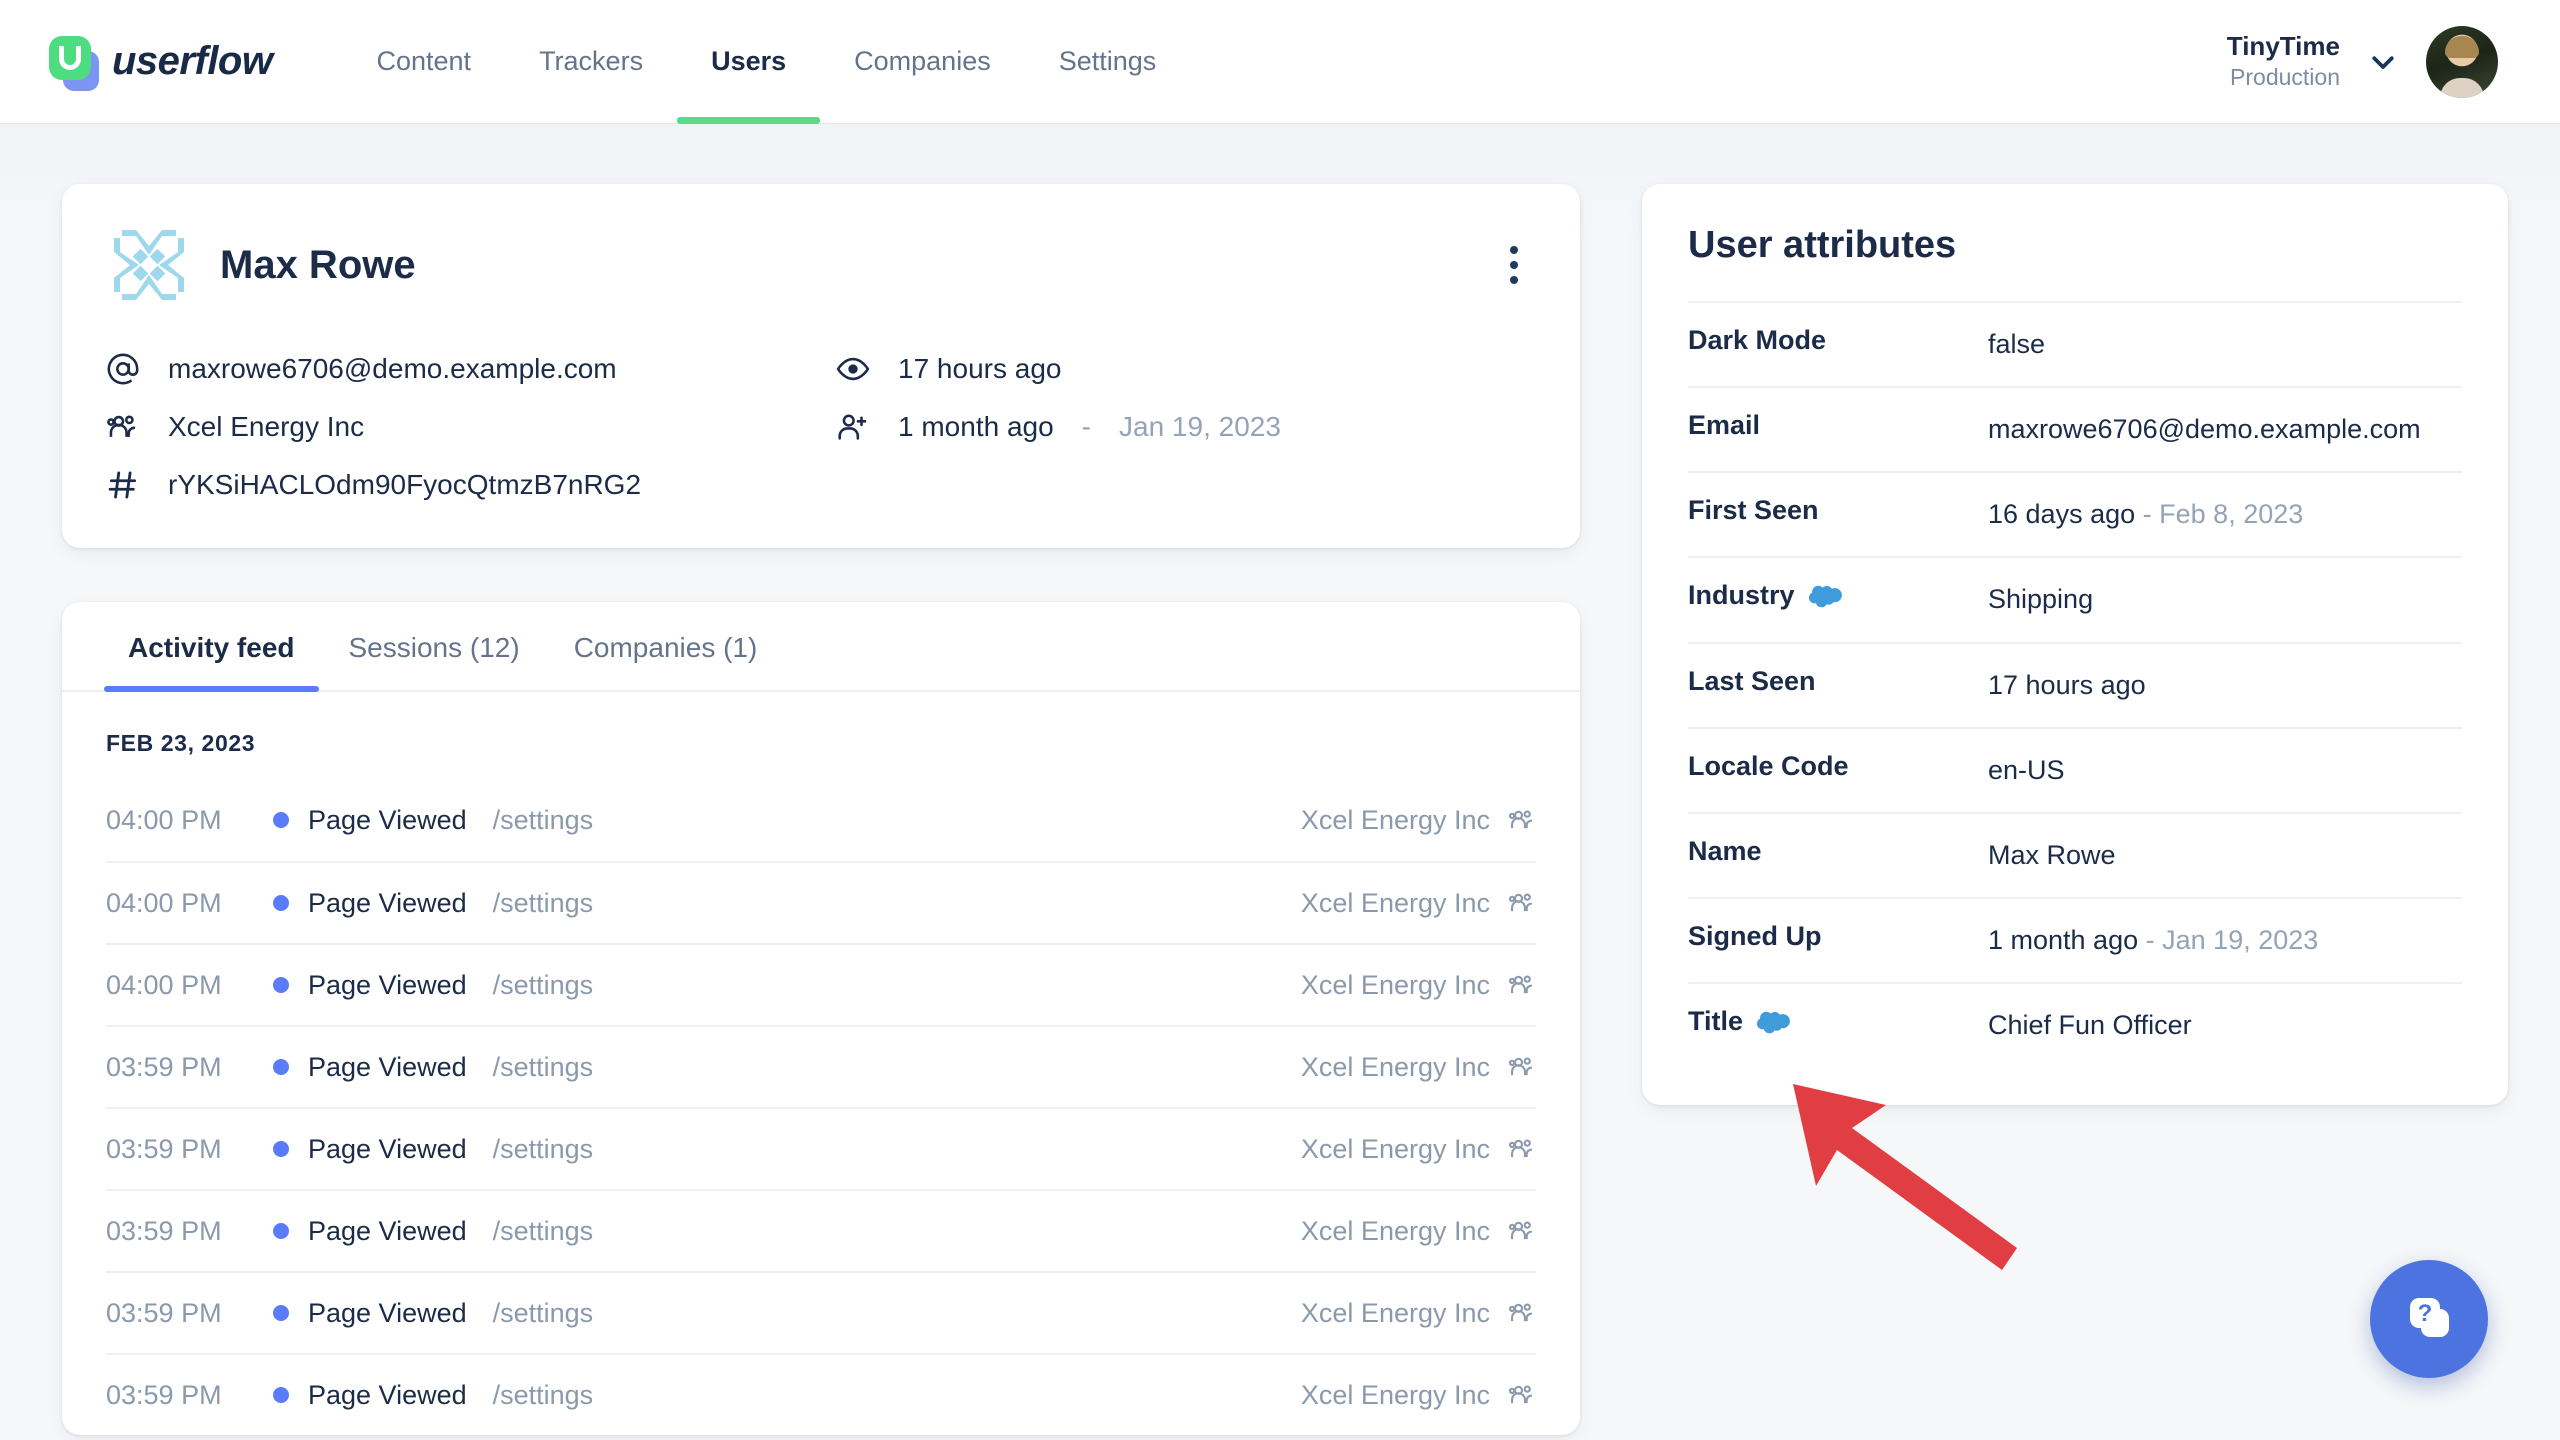 This screenshot has width=2560, height=1440. What do you see at coordinates (1753, 510) in the screenshot?
I see `attribute-key: First Seen` at bounding box center [1753, 510].